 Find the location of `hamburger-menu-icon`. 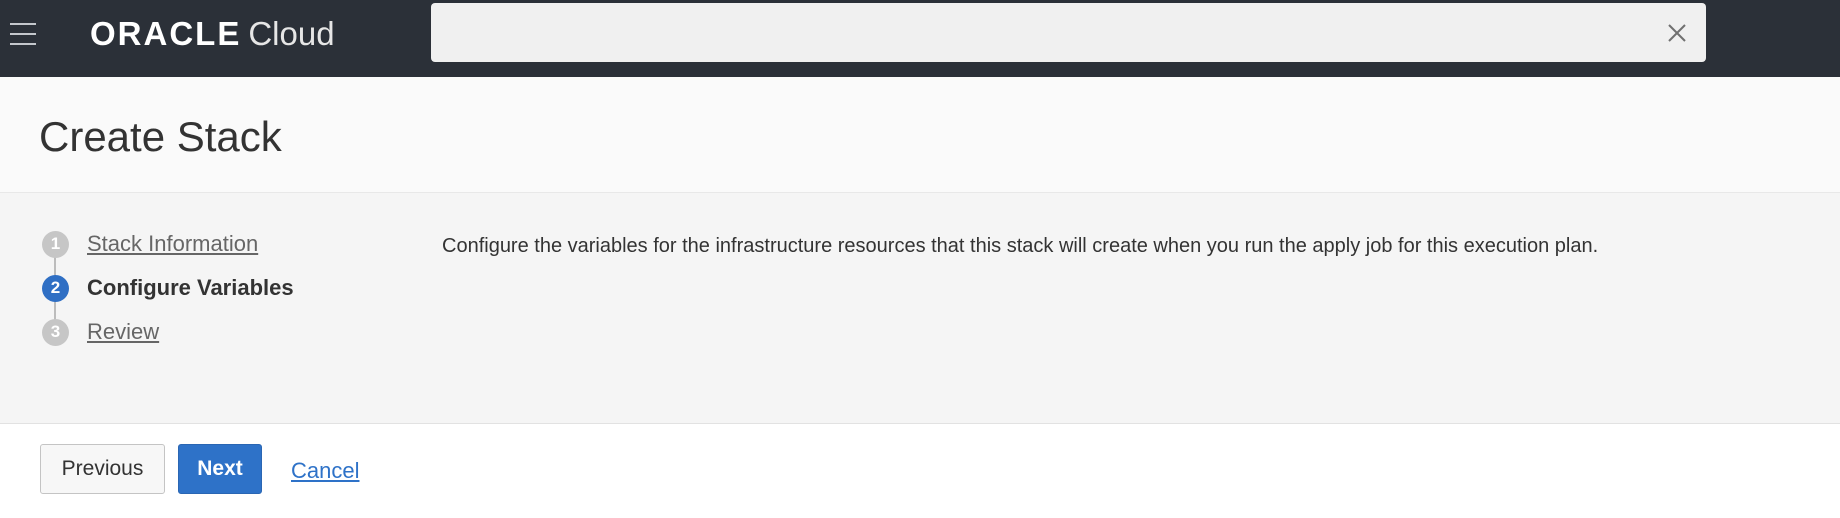

hamburger-menu-icon is located at coordinates (23, 34).